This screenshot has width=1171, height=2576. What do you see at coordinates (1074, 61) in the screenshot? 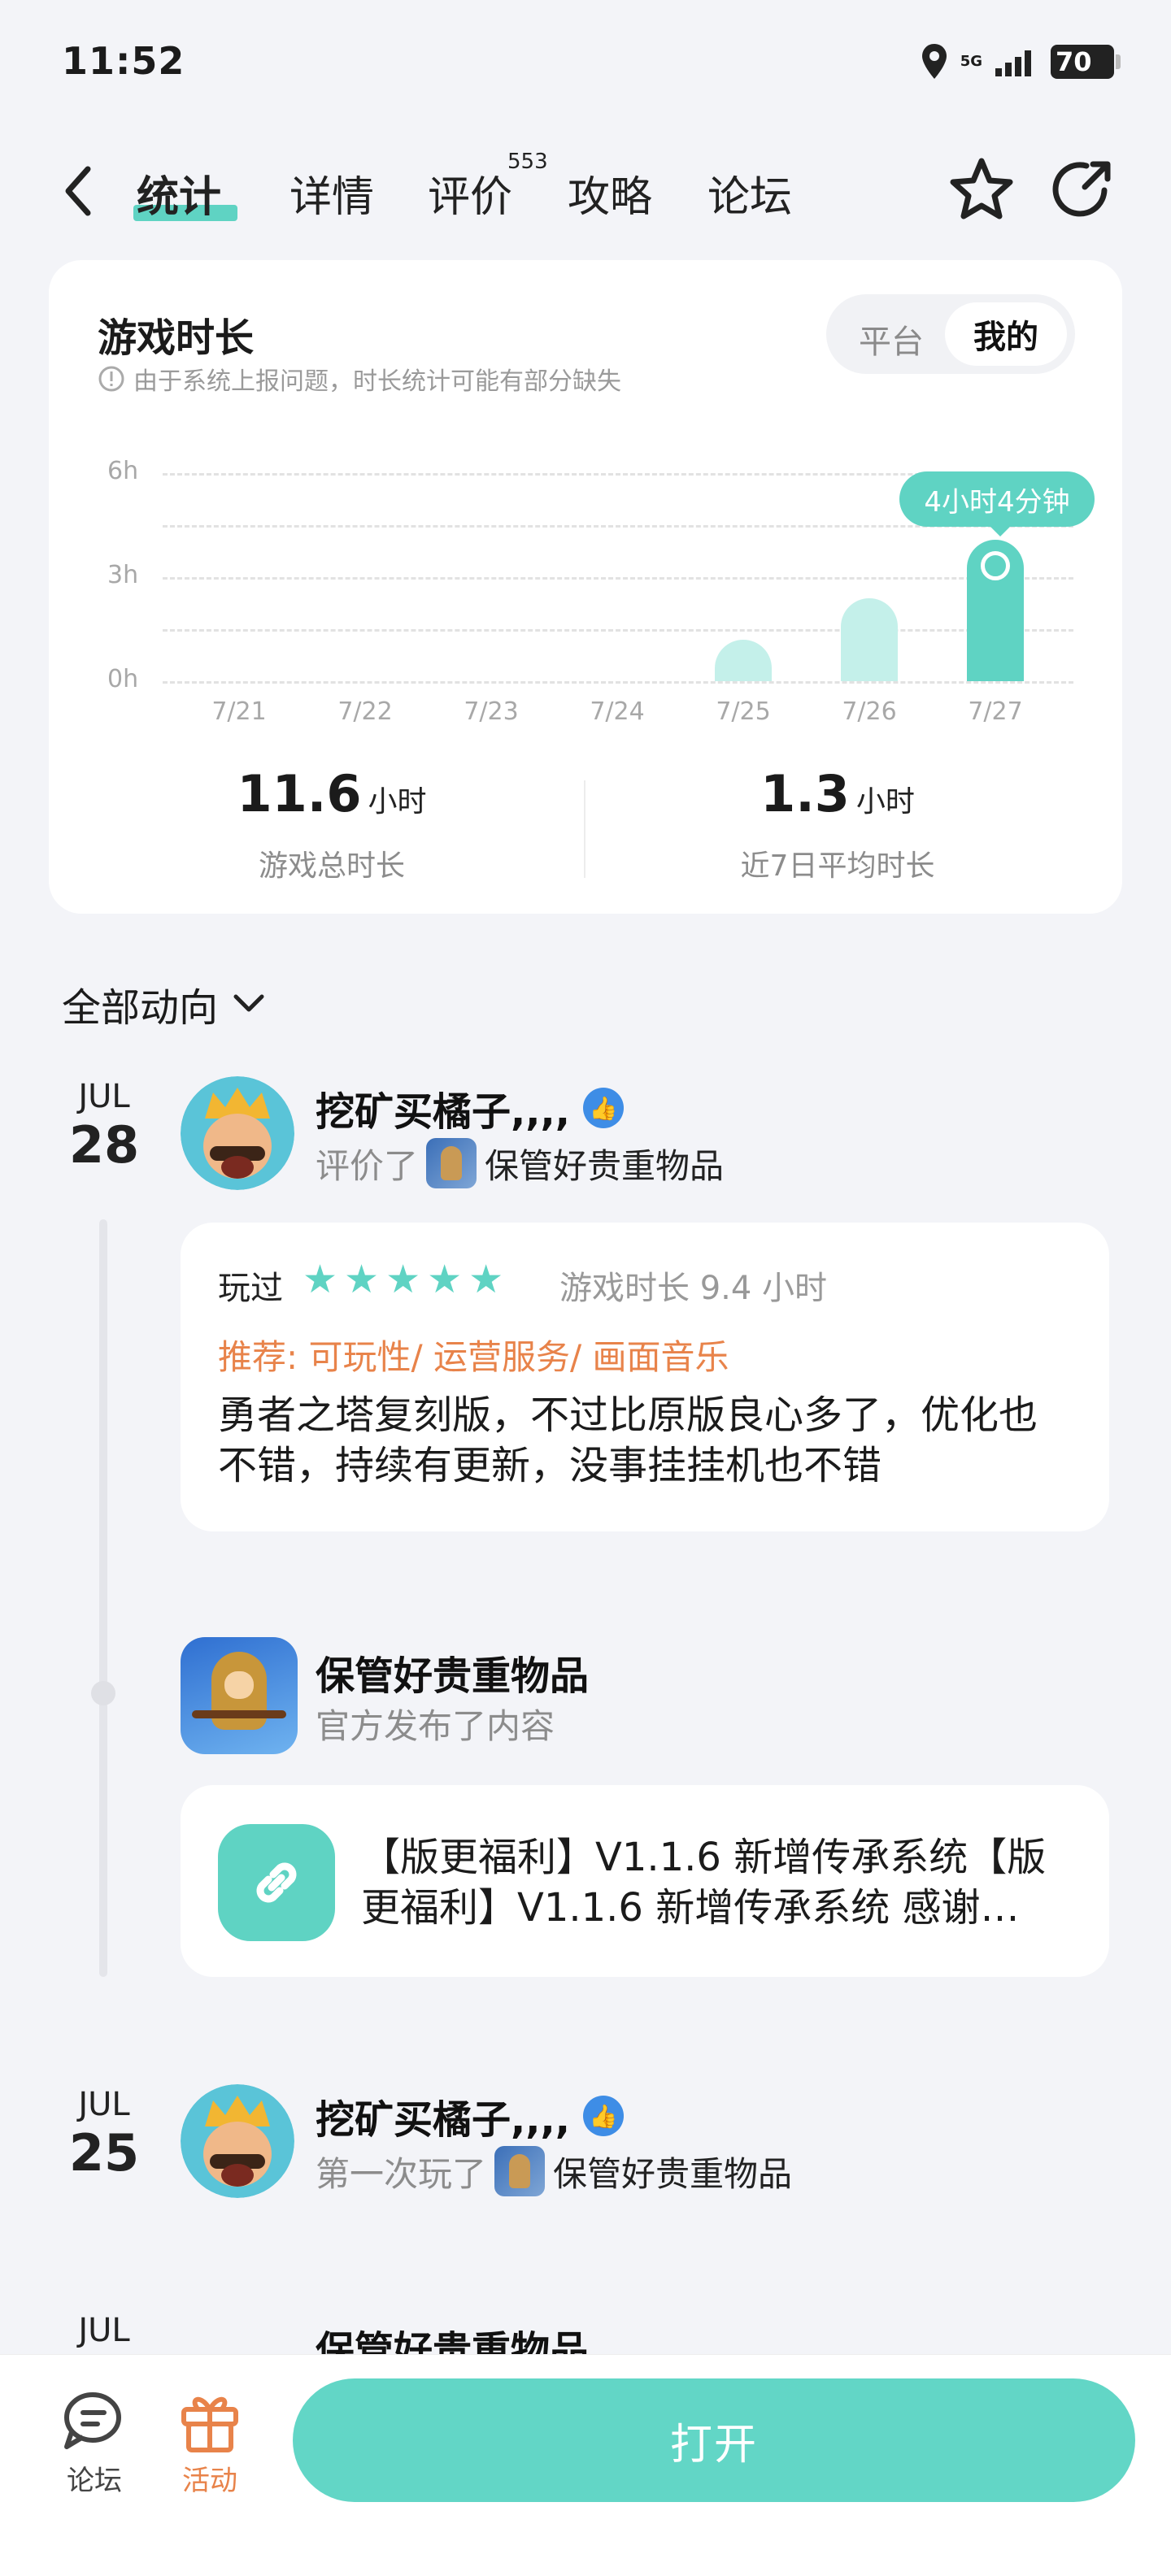
I see `battery-level: 70` at bounding box center [1074, 61].